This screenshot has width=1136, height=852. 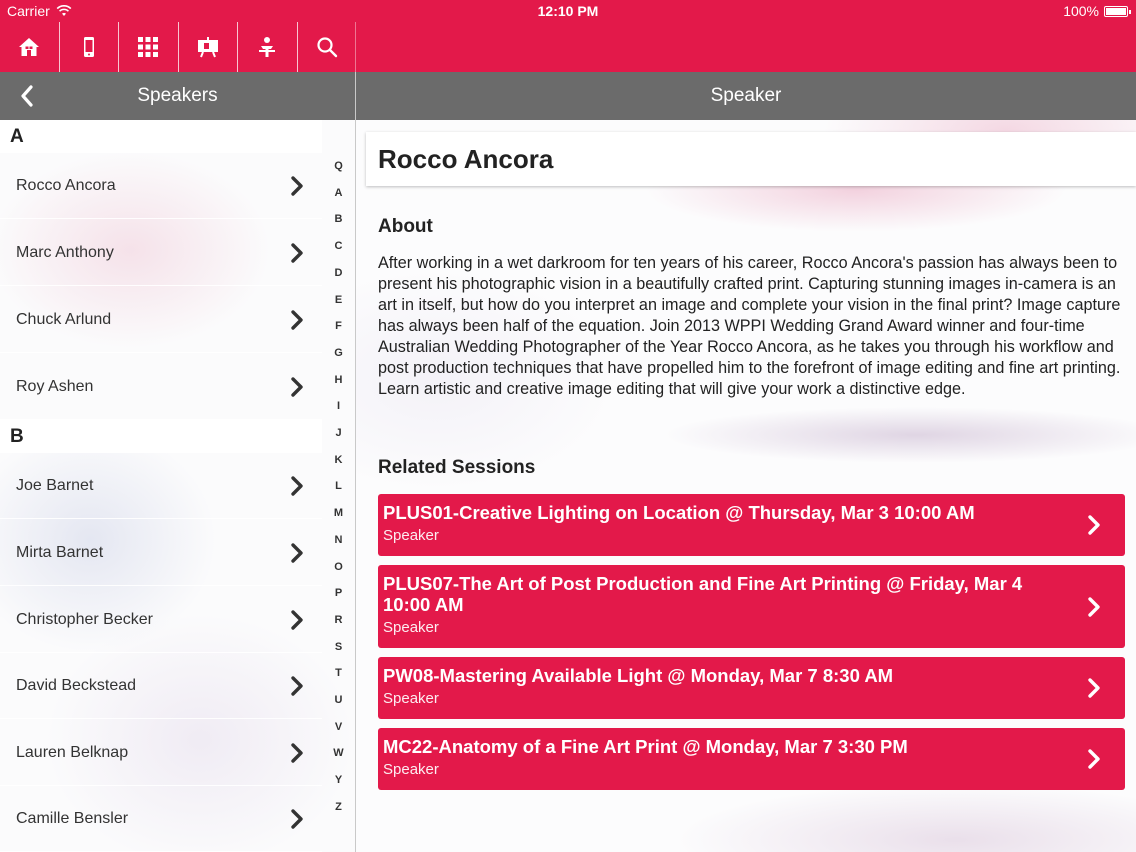 I want to click on home-button, so click(x=30, y=47).